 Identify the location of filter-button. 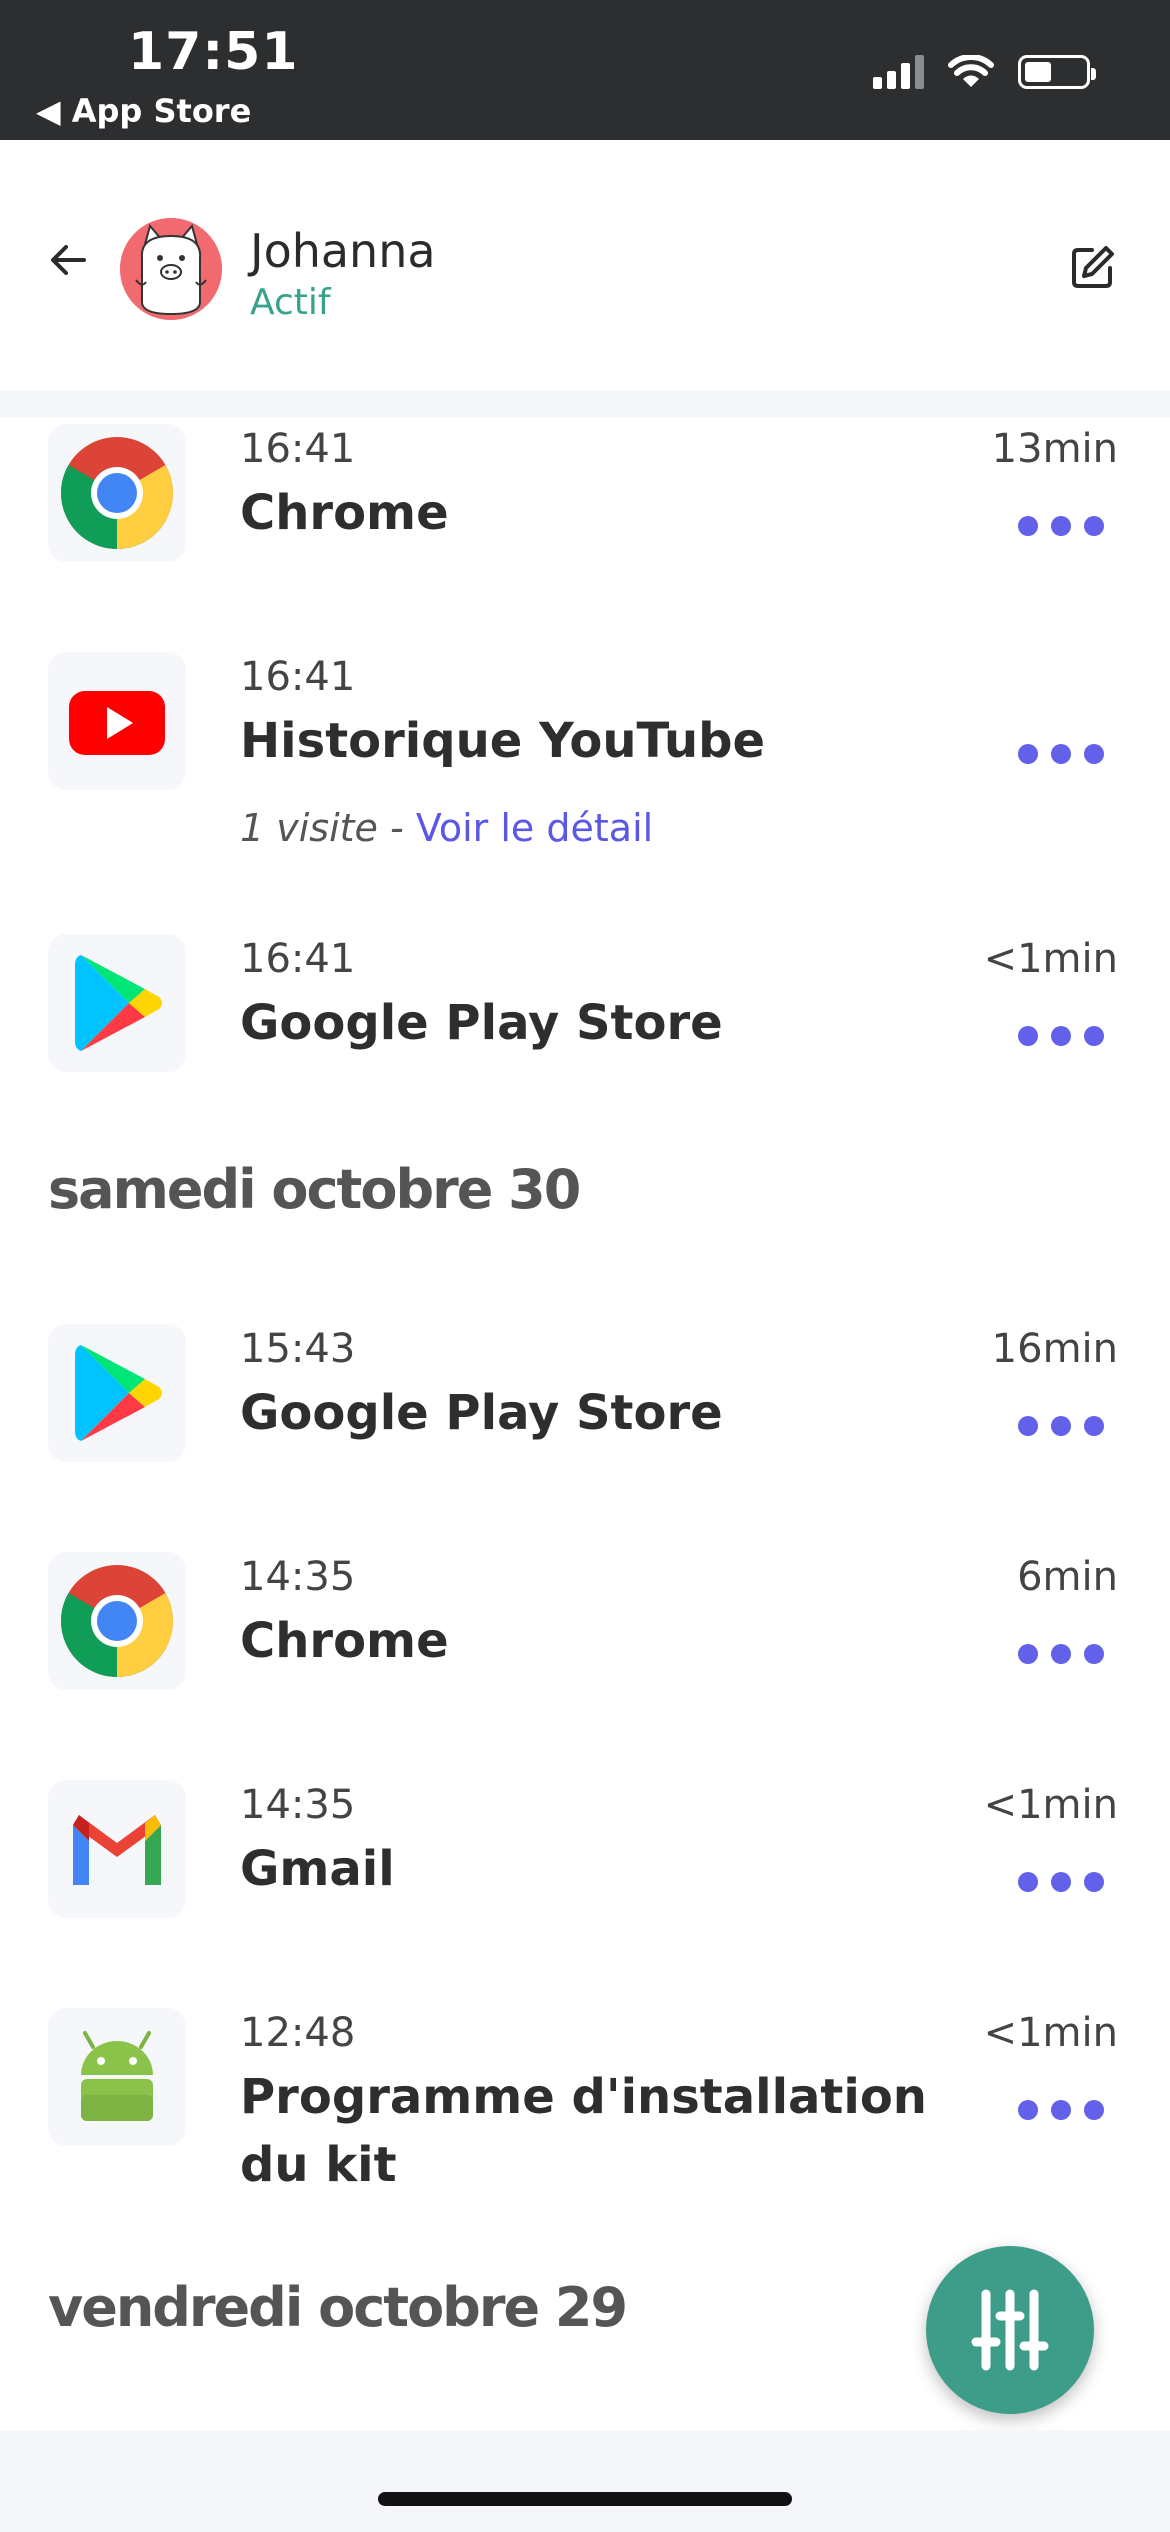
(1010, 2330).